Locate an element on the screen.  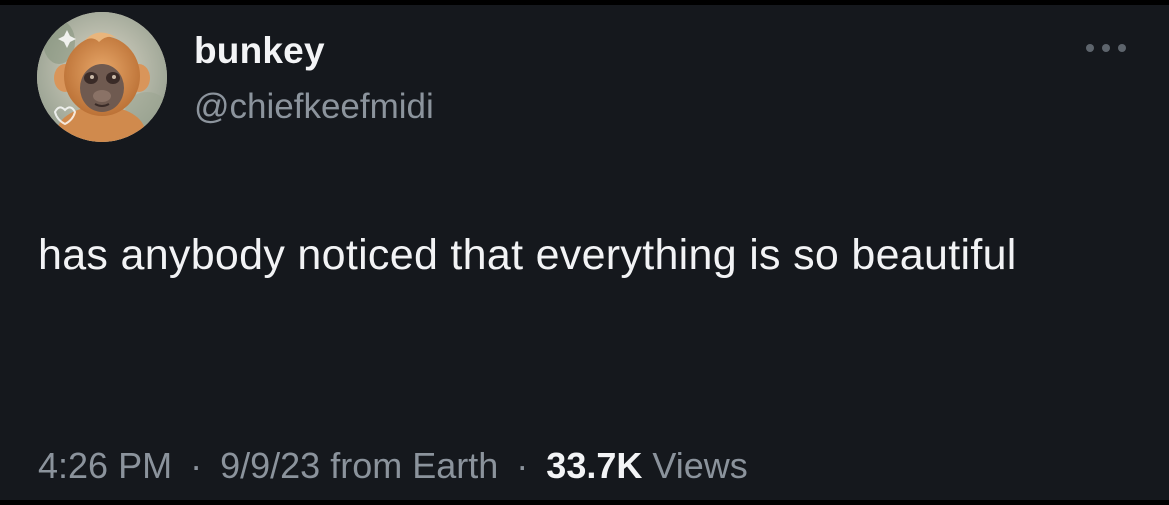
views-label: Views is located at coordinates (700, 465).